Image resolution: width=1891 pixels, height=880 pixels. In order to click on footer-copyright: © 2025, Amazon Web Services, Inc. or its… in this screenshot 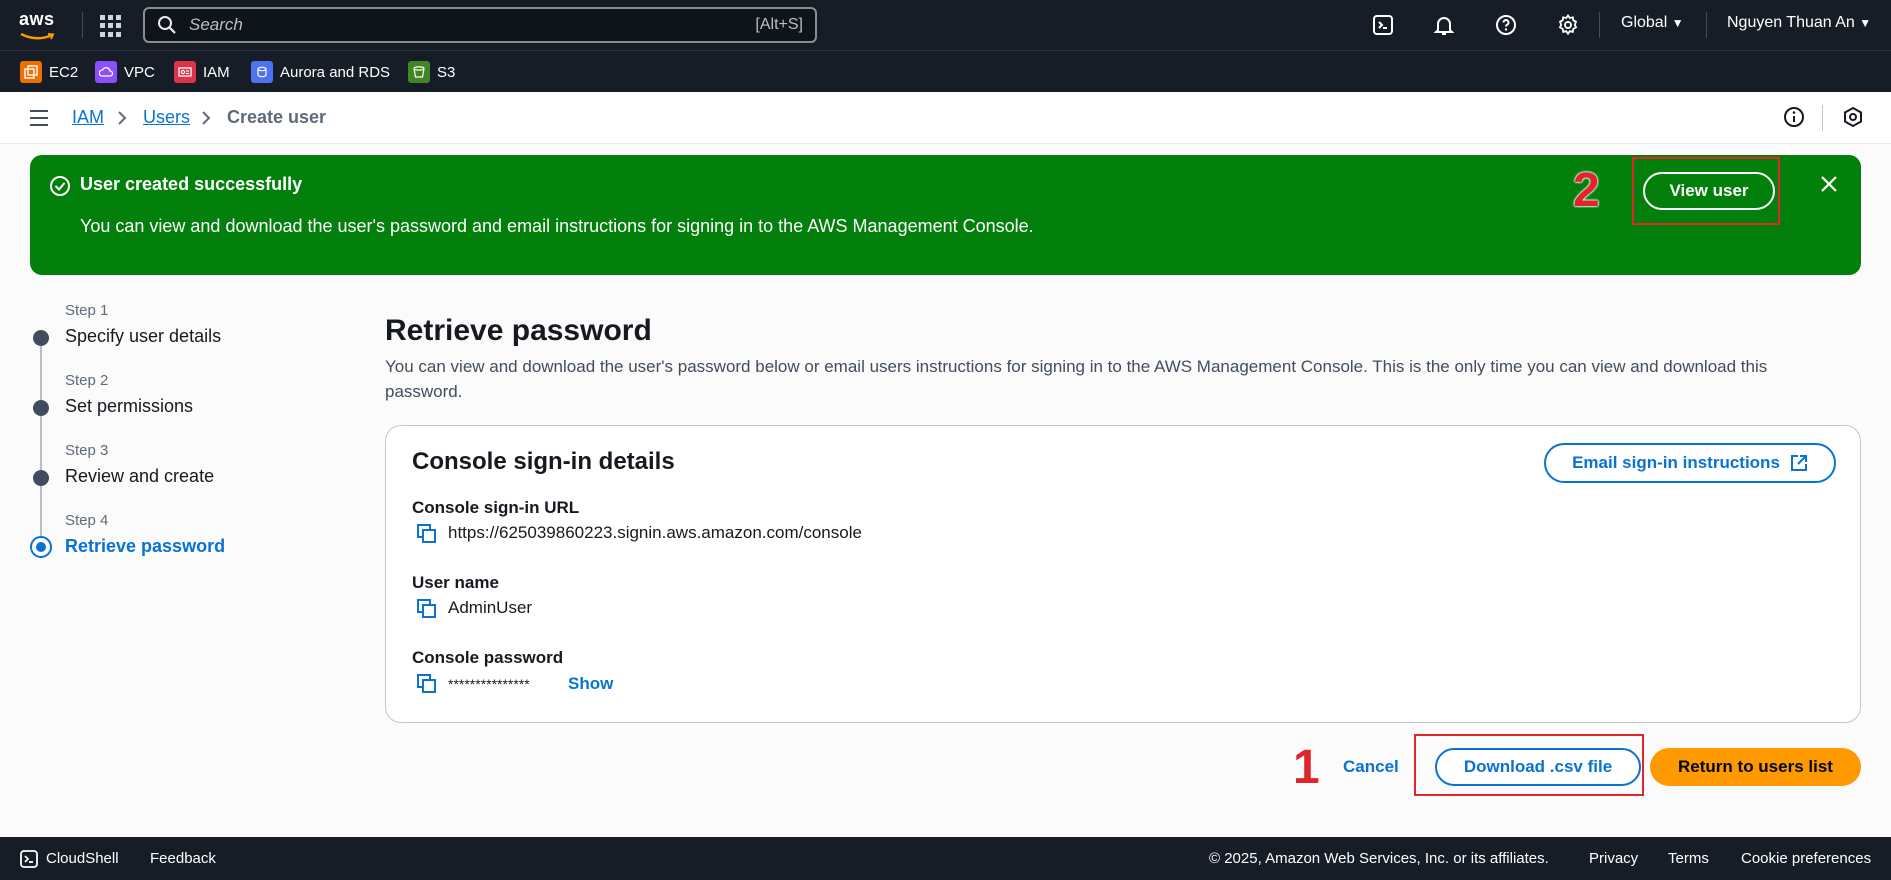, I will do `click(1379, 858)`.